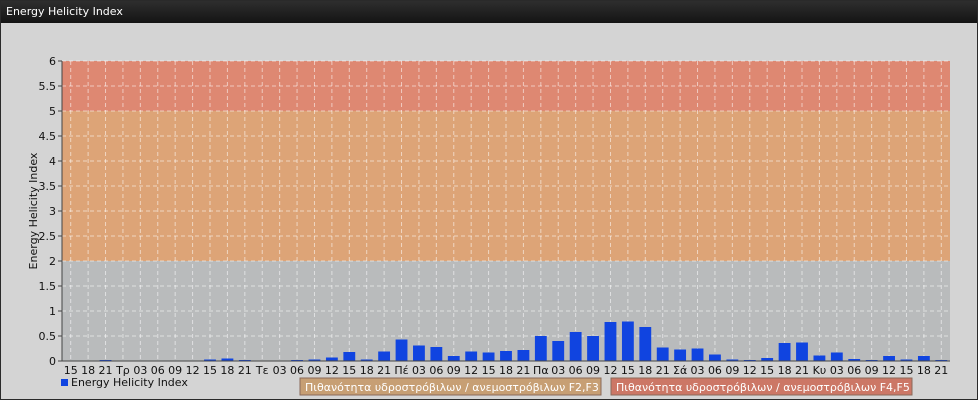 This screenshot has width=978, height=400. I want to click on y-axis-label: Energy Helicity Index, so click(33, 210).